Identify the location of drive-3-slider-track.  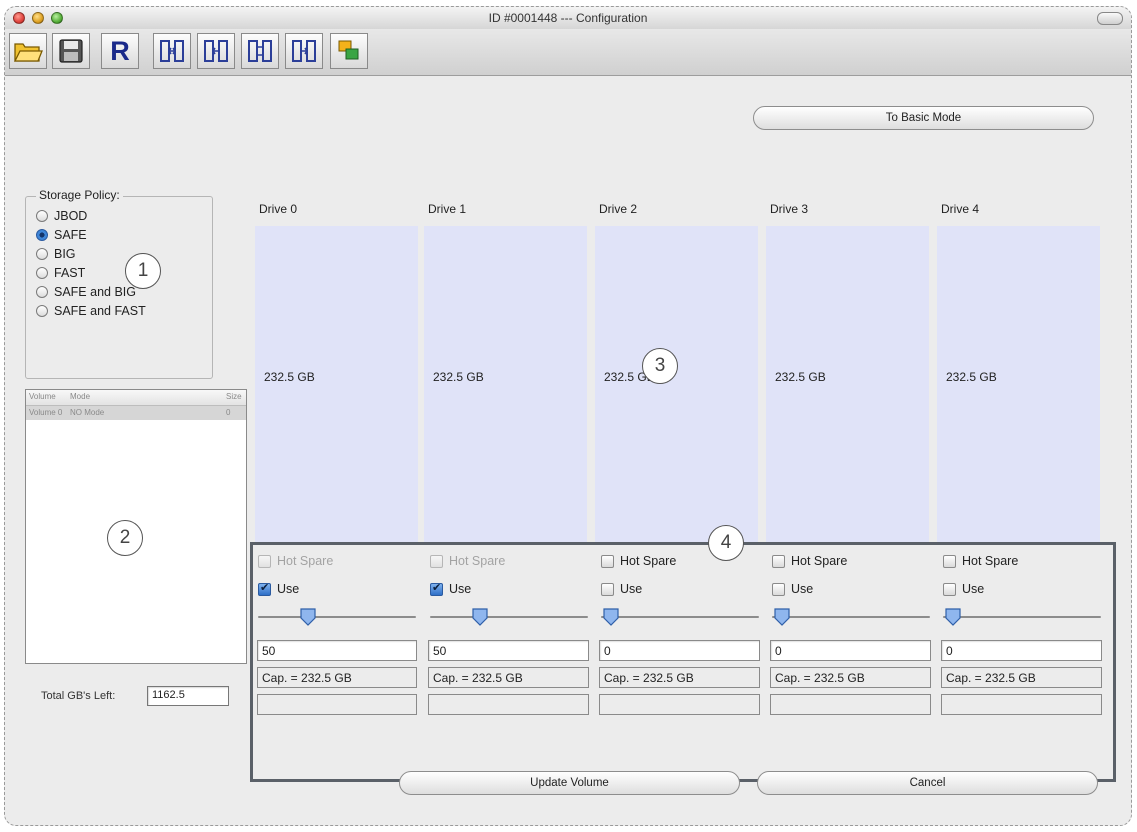
(851, 617).